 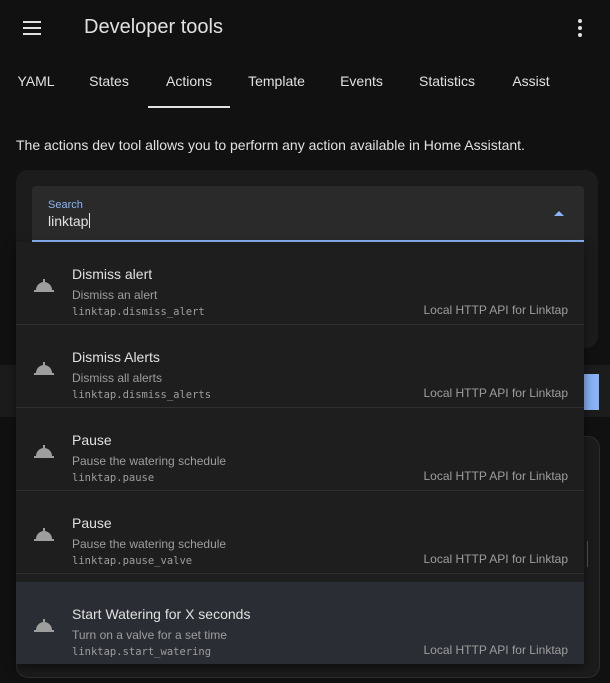 I want to click on hamburger-menu-icon, so click(x=32, y=28).